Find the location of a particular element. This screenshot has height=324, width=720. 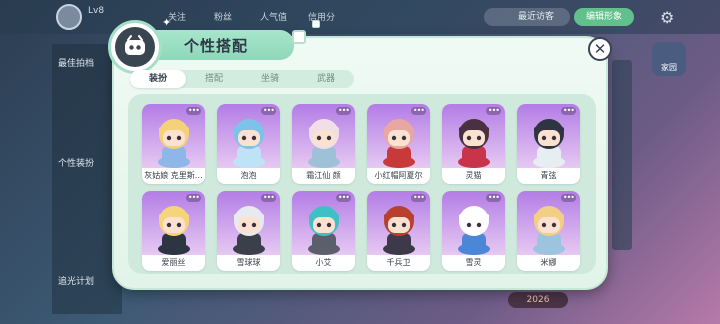

outfit-card: ••• 小艾 is located at coordinates (323, 231).